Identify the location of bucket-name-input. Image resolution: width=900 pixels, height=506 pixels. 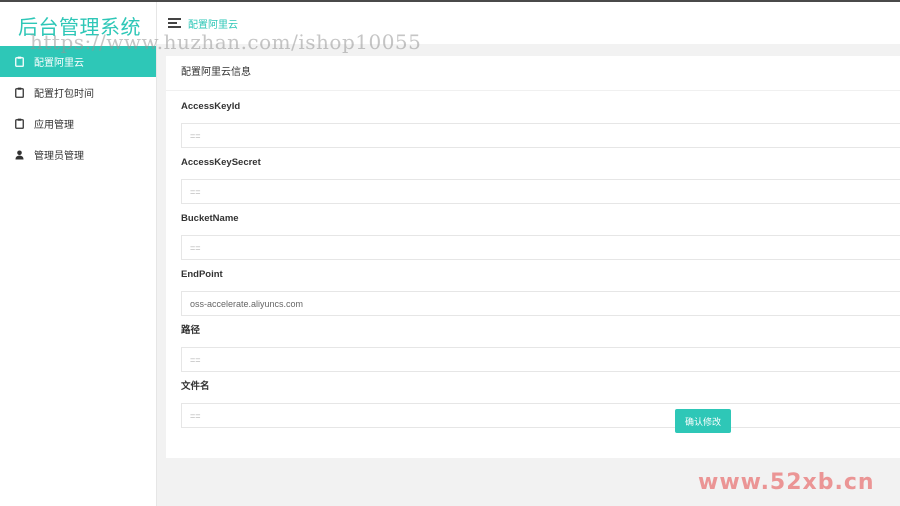
(540, 247).